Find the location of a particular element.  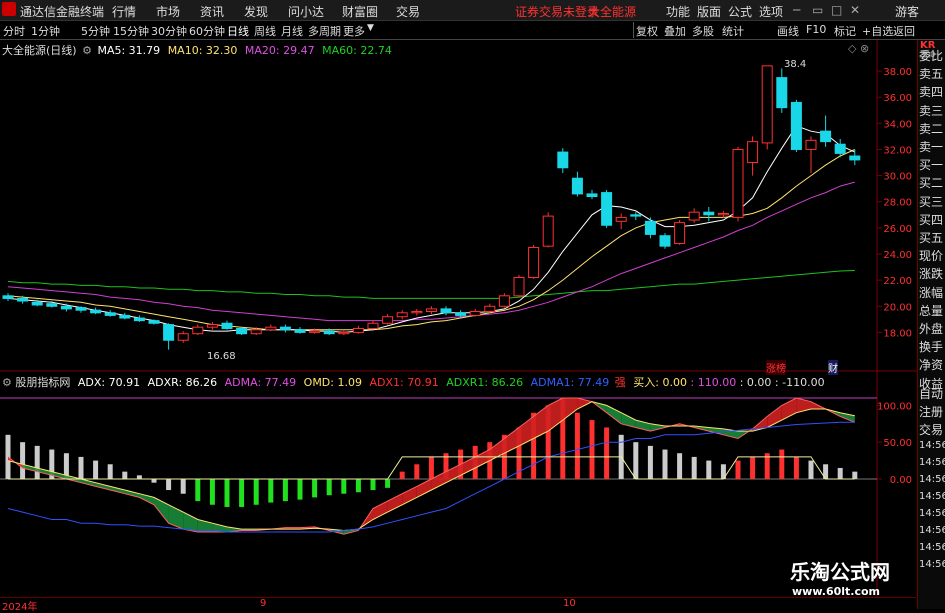

sidebar-item: 委比 is located at coordinates (931, 55).